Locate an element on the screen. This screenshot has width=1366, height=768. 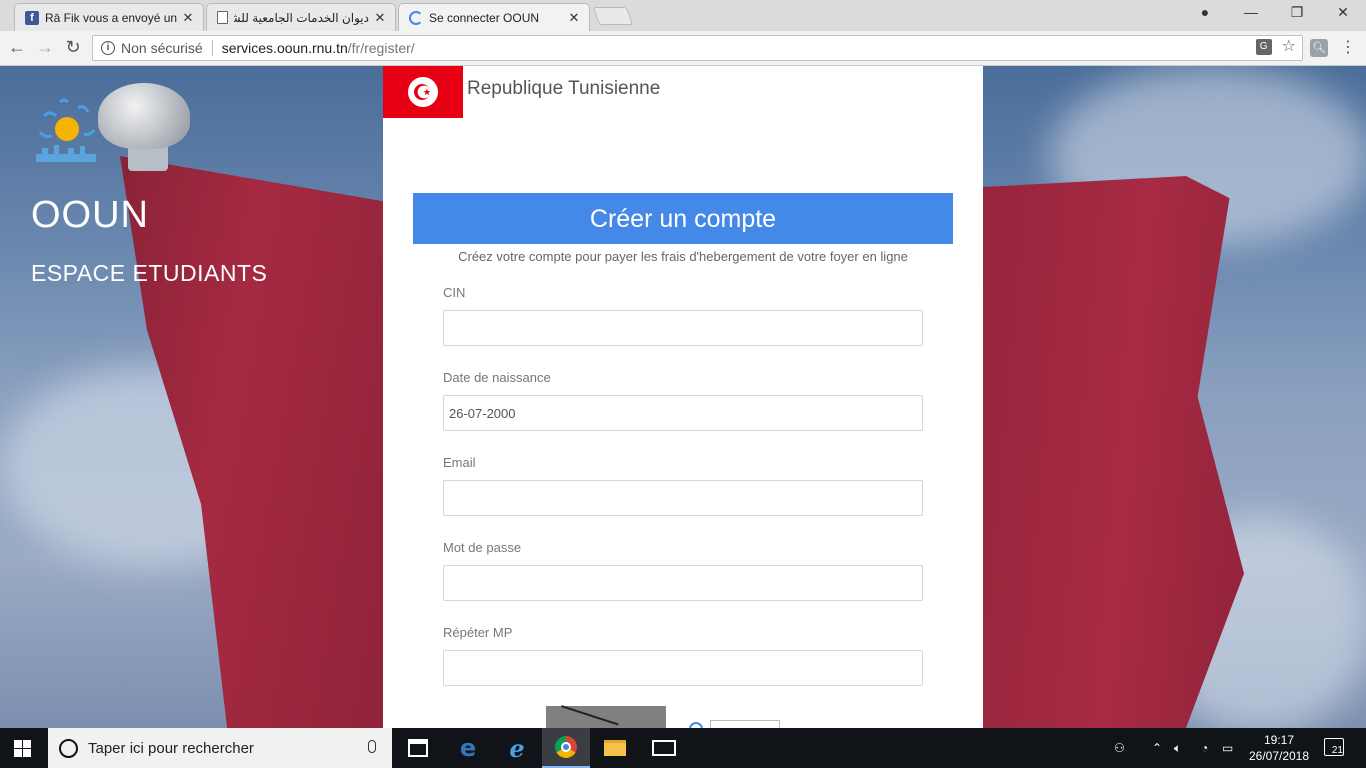
brand-subtitle: ESPACE ETUDIANTS is located at coordinates (149, 273).